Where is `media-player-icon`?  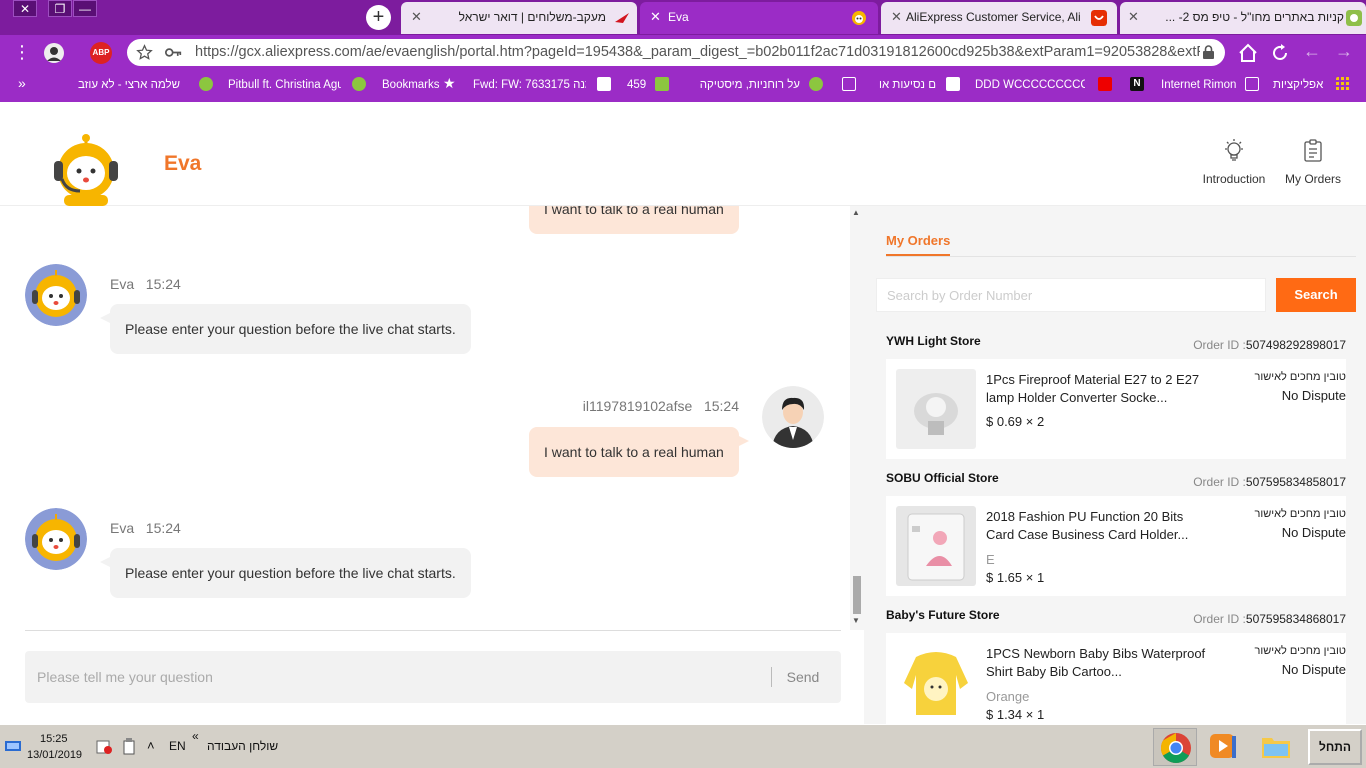
media-player-icon is located at coordinates (1223, 746).